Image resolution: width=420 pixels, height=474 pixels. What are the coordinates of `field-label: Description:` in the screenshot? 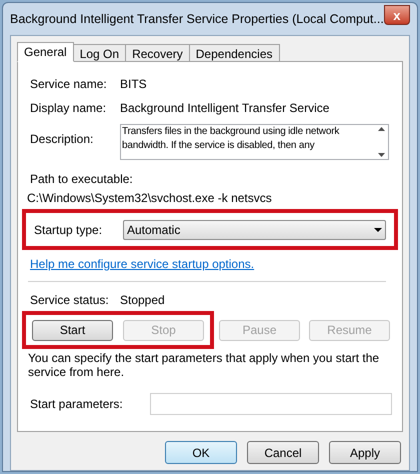 It's located at (62, 139).